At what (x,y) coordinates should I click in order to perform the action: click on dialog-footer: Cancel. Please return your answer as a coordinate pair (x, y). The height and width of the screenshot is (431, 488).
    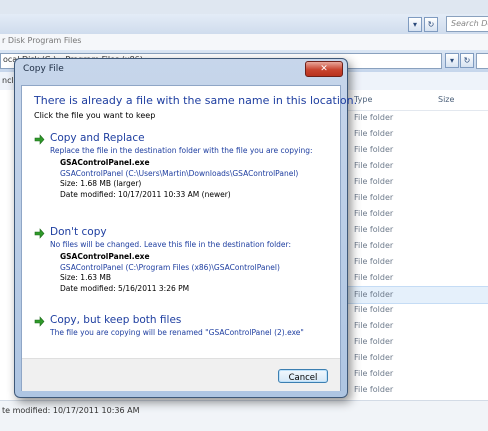
    Looking at the image, I should click on (181, 374).